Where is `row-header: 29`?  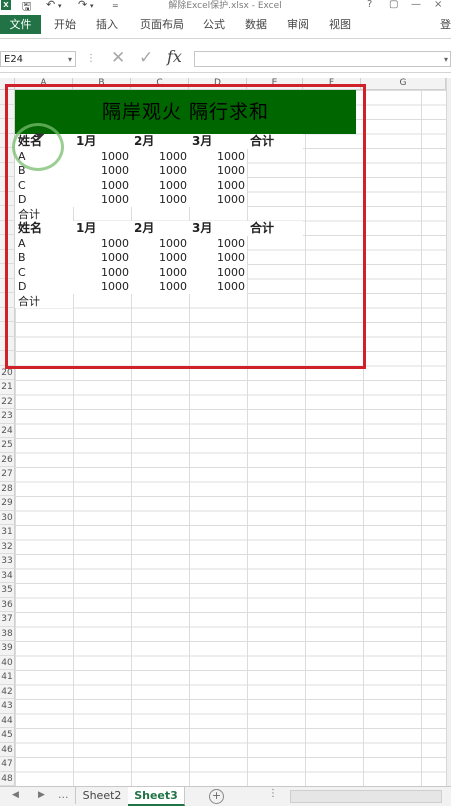 row-header: 29 is located at coordinates (7, 503).